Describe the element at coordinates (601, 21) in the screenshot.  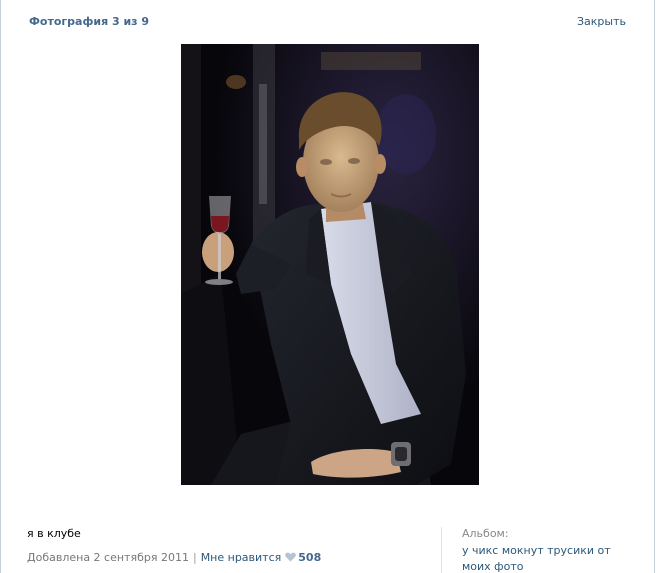
I see `close-link: Закрыть` at that location.